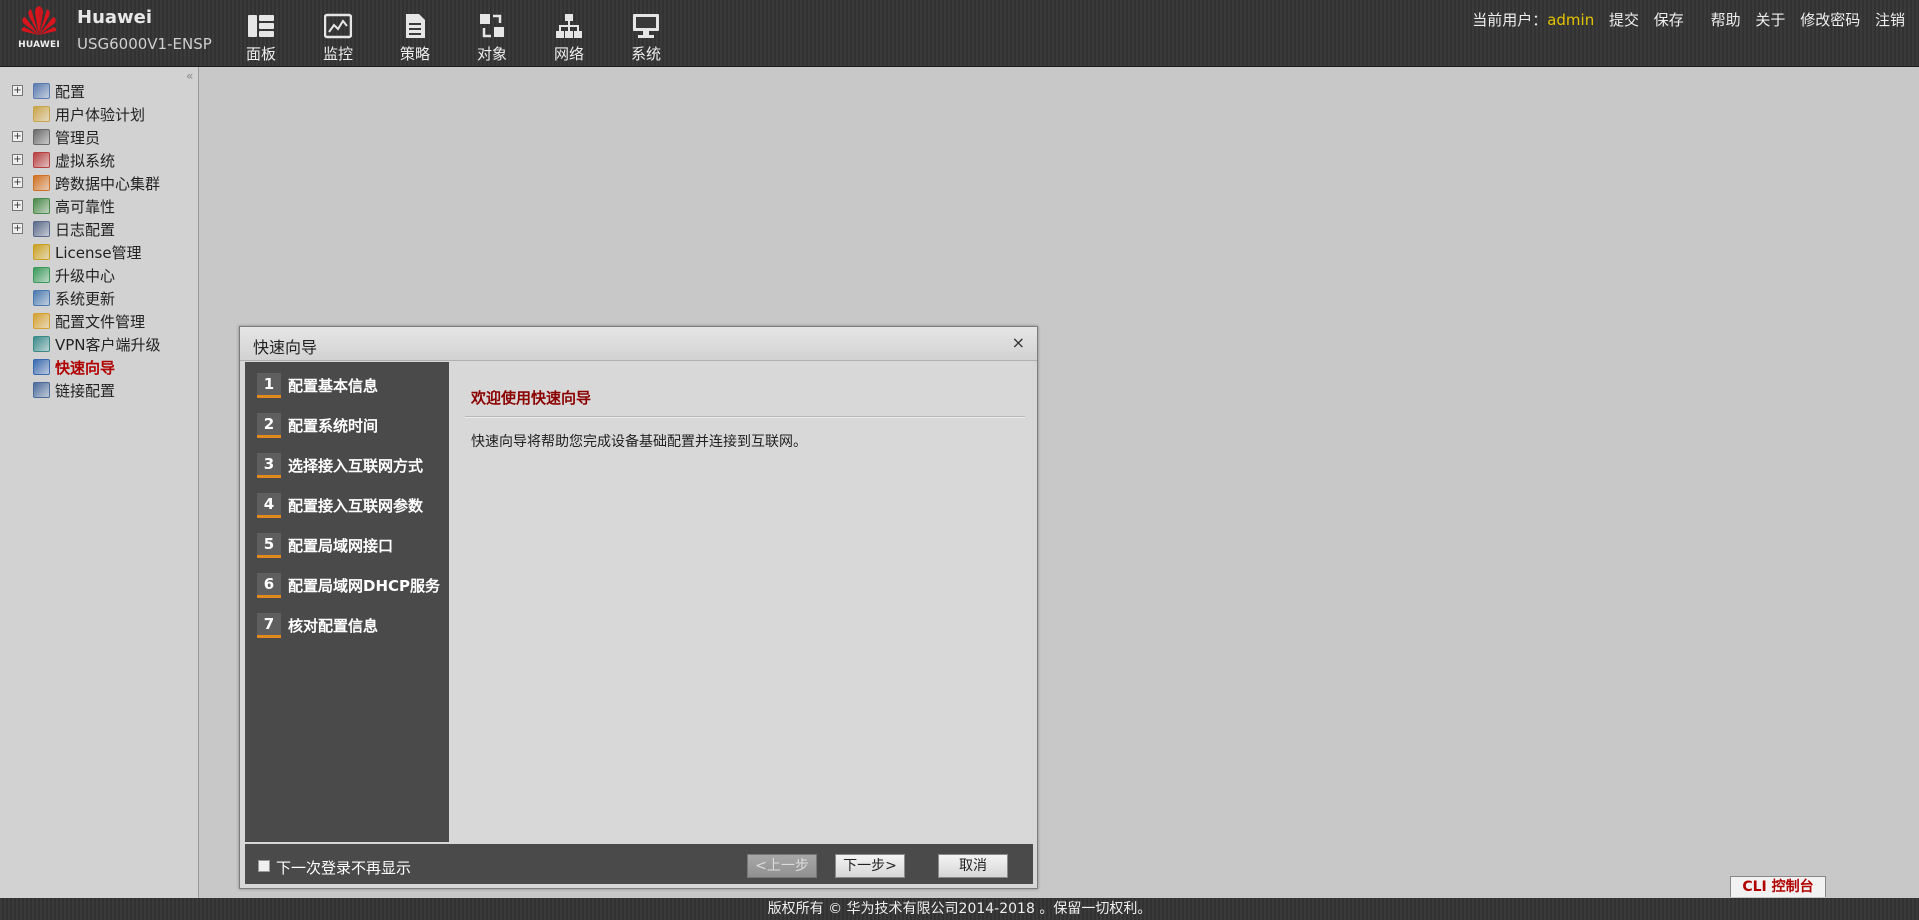 This screenshot has width=1919, height=920. What do you see at coordinates (85, 161) in the screenshot?
I see `sidebar-item-label: 虚拟系统` at bounding box center [85, 161].